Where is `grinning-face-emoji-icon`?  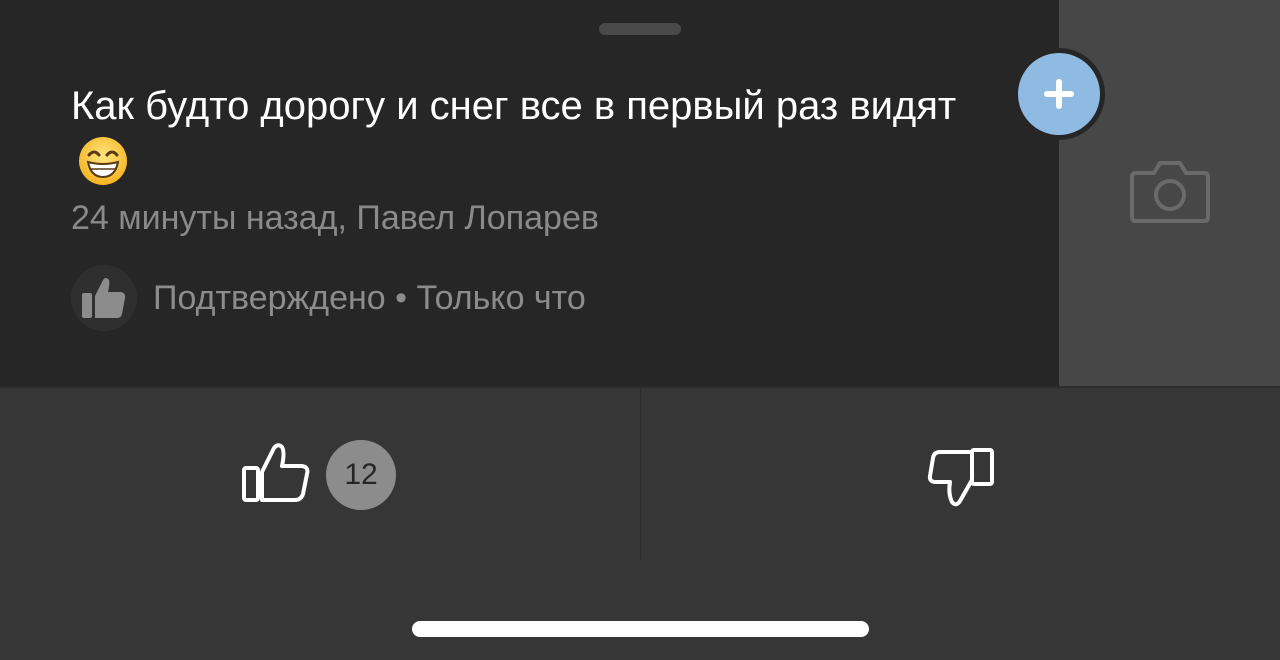
grinning-face-emoji-icon is located at coordinates (103, 169).